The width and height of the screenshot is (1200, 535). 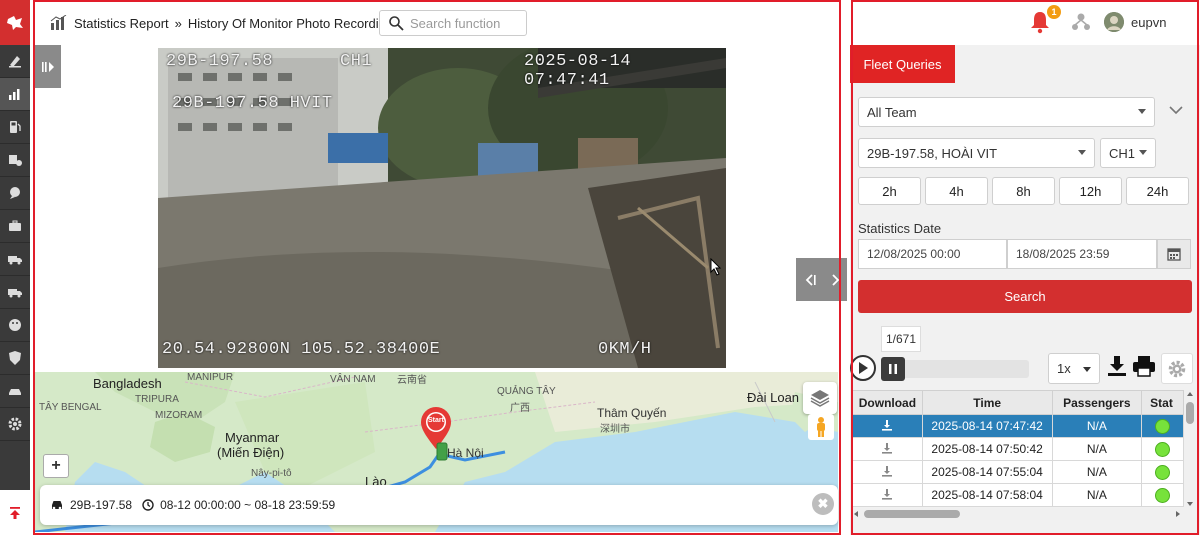 I want to click on column-header-download: Download, so click(x=887, y=402).